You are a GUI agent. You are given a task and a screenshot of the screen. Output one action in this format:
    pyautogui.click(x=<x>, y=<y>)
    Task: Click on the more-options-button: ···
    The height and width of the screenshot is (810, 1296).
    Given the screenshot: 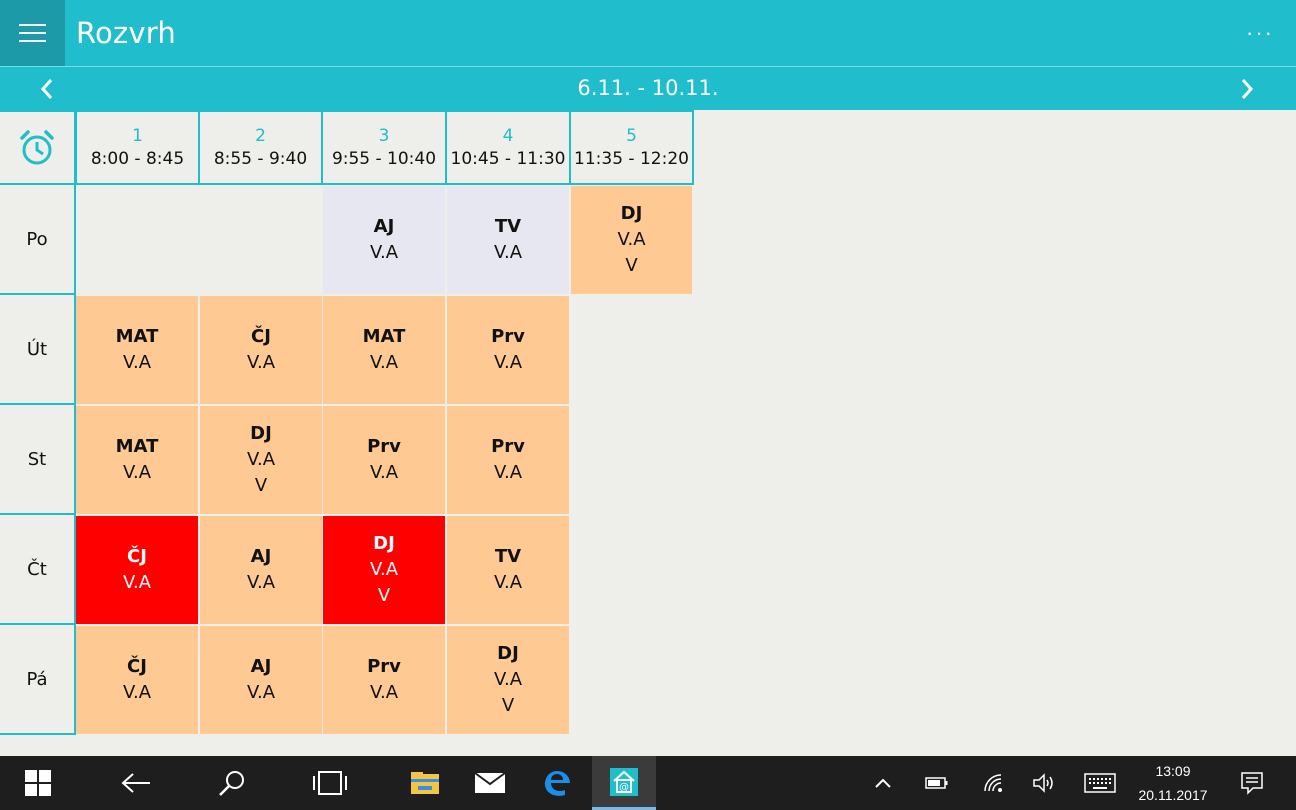 What is the action you would take?
    pyautogui.click(x=1260, y=33)
    